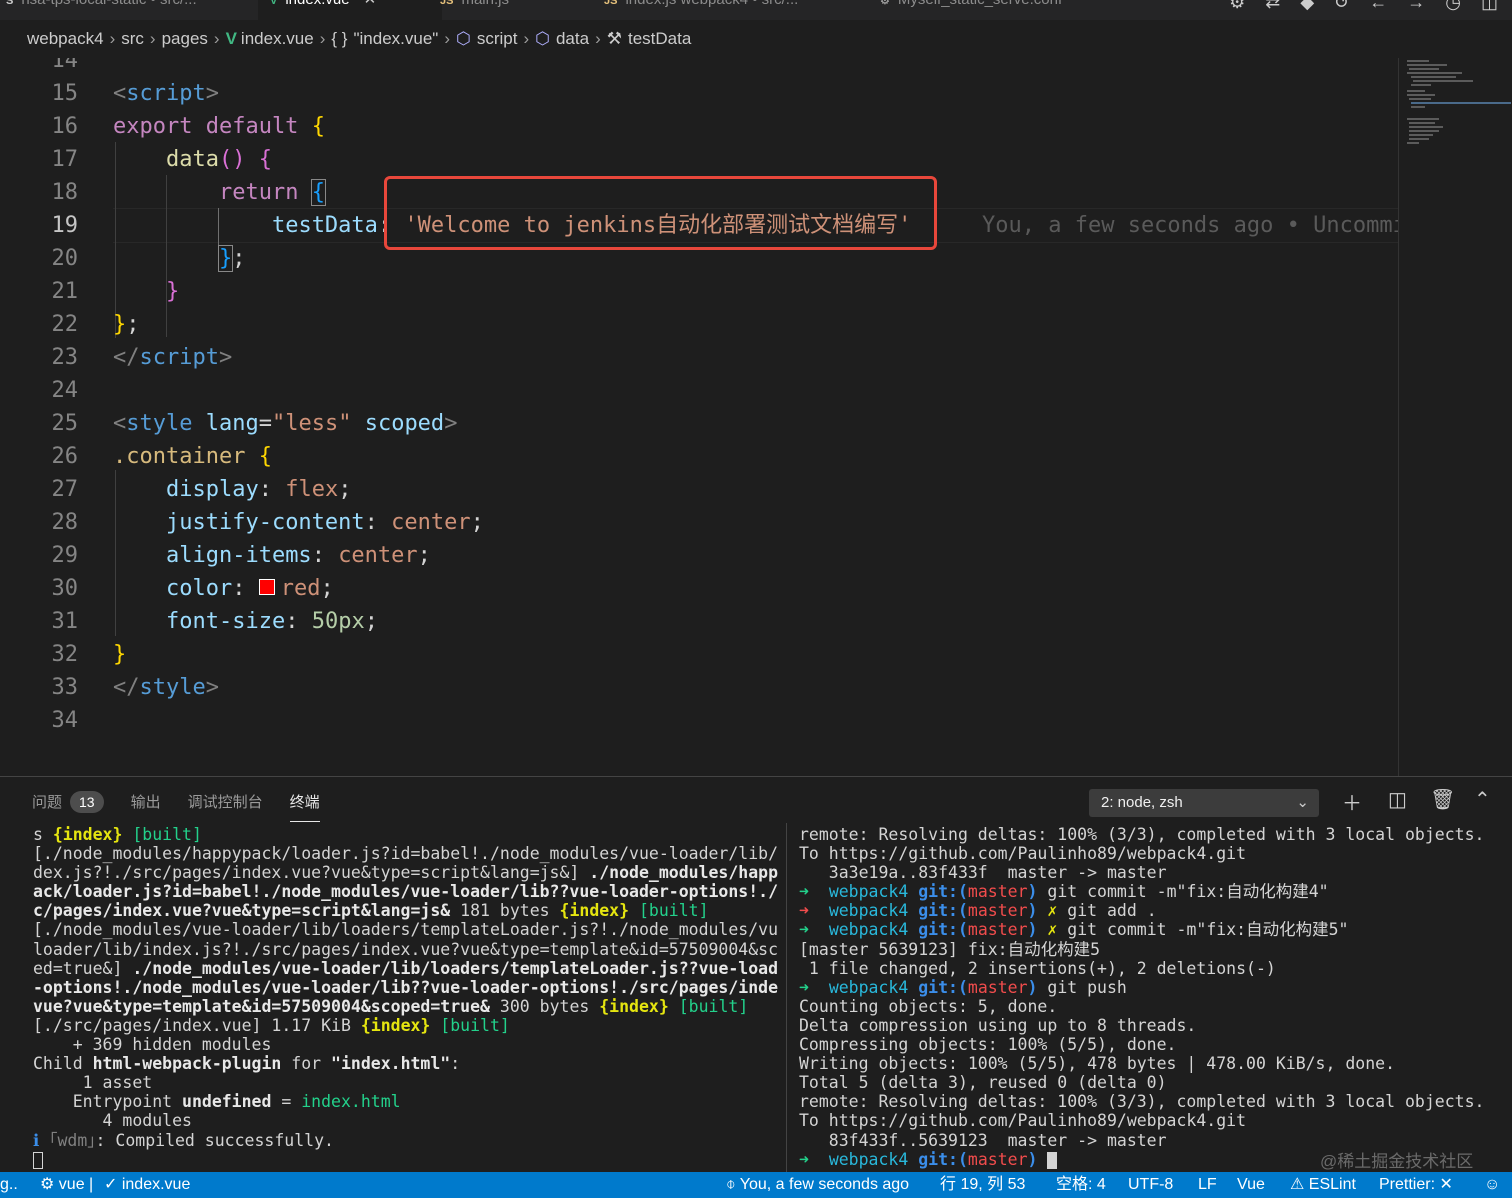  Describe the element at coordinates (212, 687) in the screenshot. I see `code-punctuation: >` at that location.